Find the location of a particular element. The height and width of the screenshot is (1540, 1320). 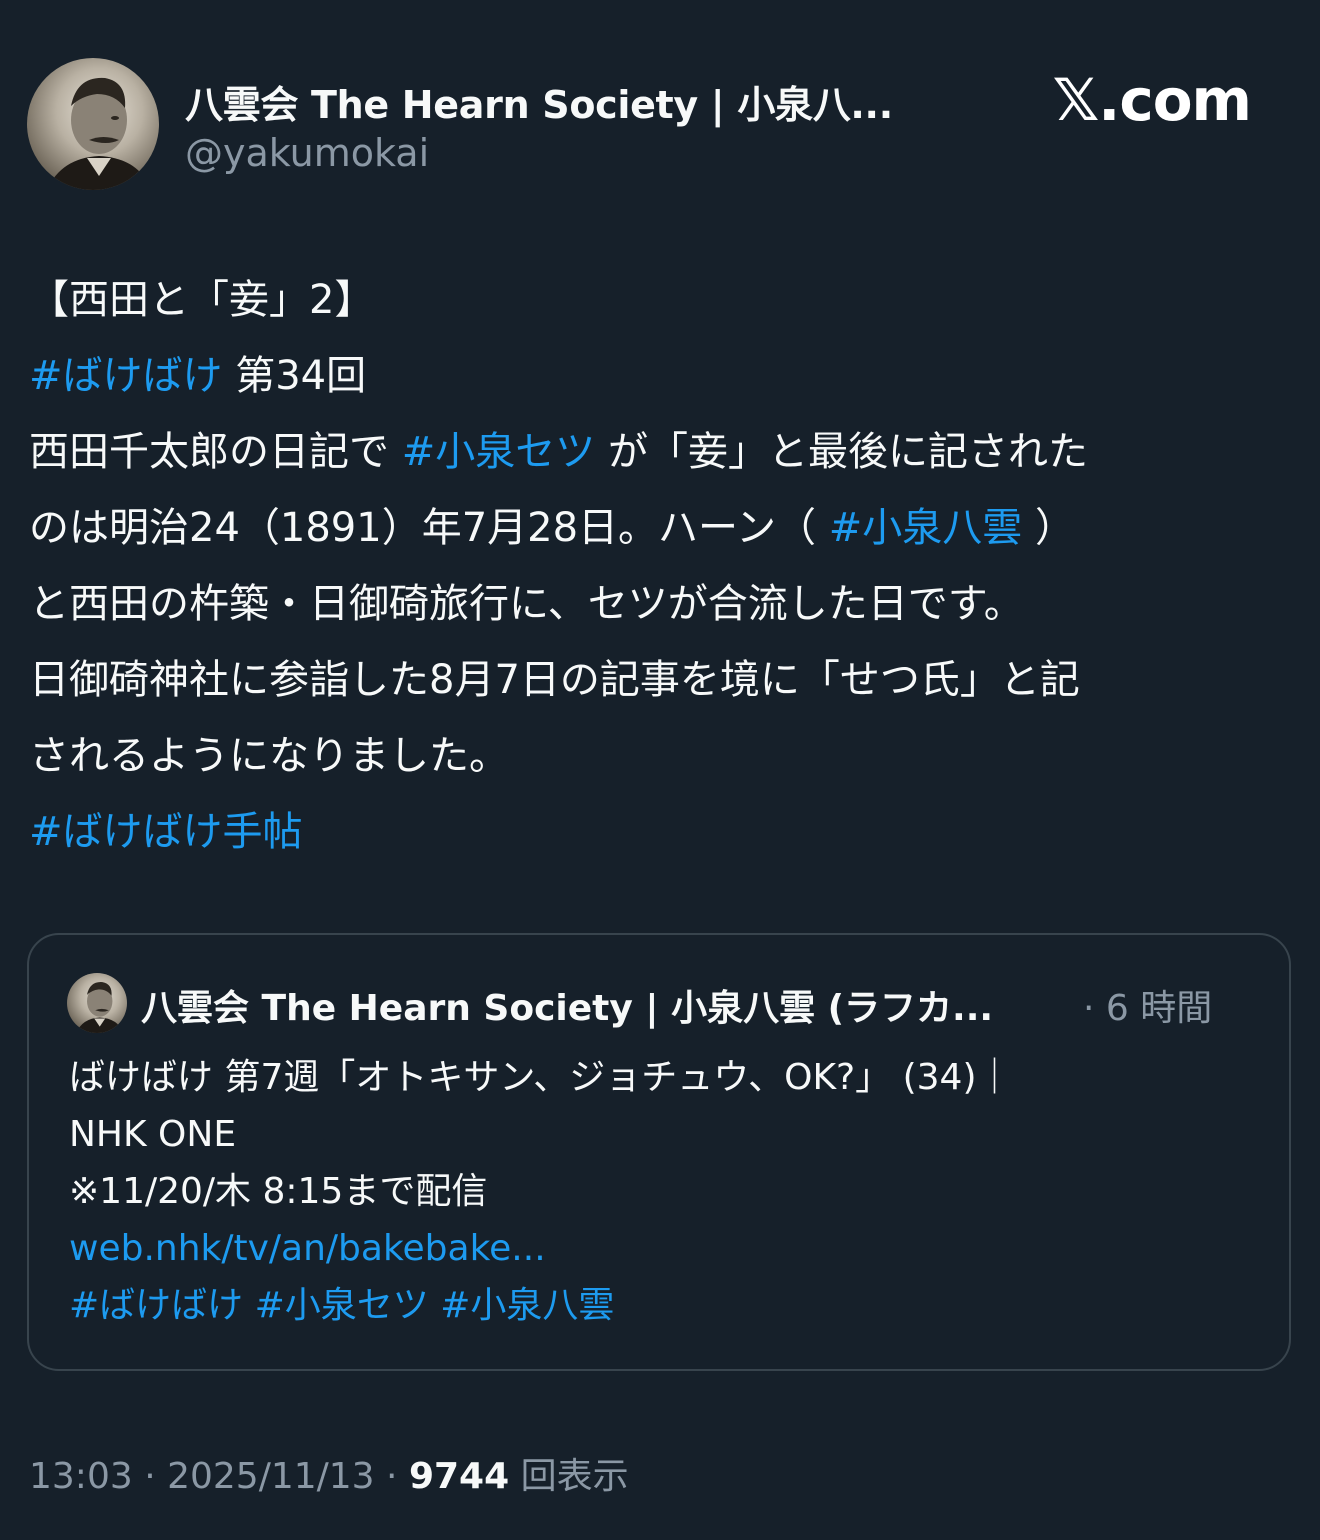

quoted-line: ばけばけ 第7週「オトキサン、ジョチュウ、OK?」 (34)｜ is located at coordinates (541, 1077).